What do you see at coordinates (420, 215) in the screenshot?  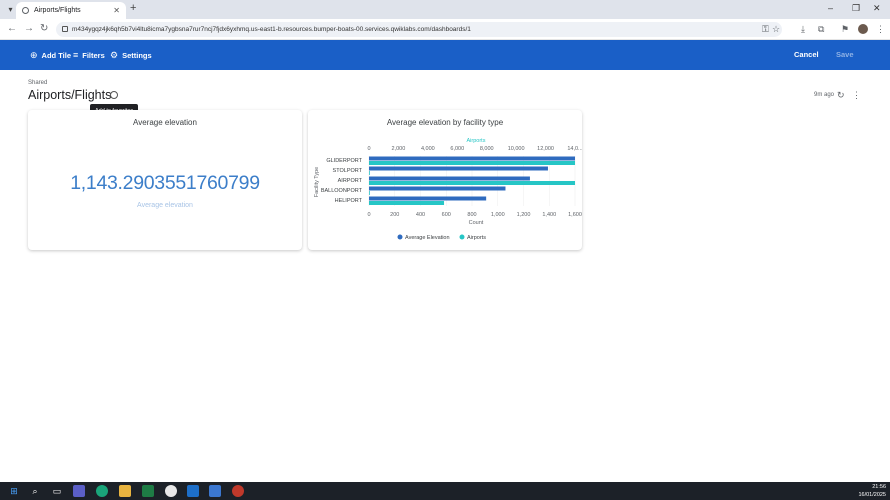 I see `bottom-tick-label: 400` at bounding box center [420, 215].